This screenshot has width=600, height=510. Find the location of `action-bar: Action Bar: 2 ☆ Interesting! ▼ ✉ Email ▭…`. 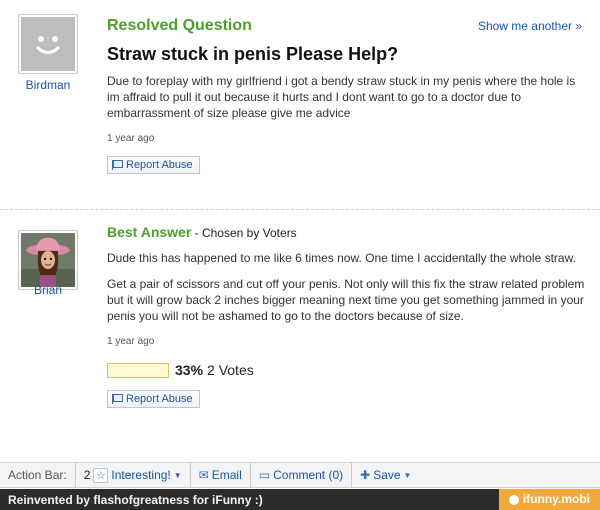

action-bar: Action Bar: 2 ☆ Interesting! ▼ ✉ Email ▭… is located at coordinates (300, 475).